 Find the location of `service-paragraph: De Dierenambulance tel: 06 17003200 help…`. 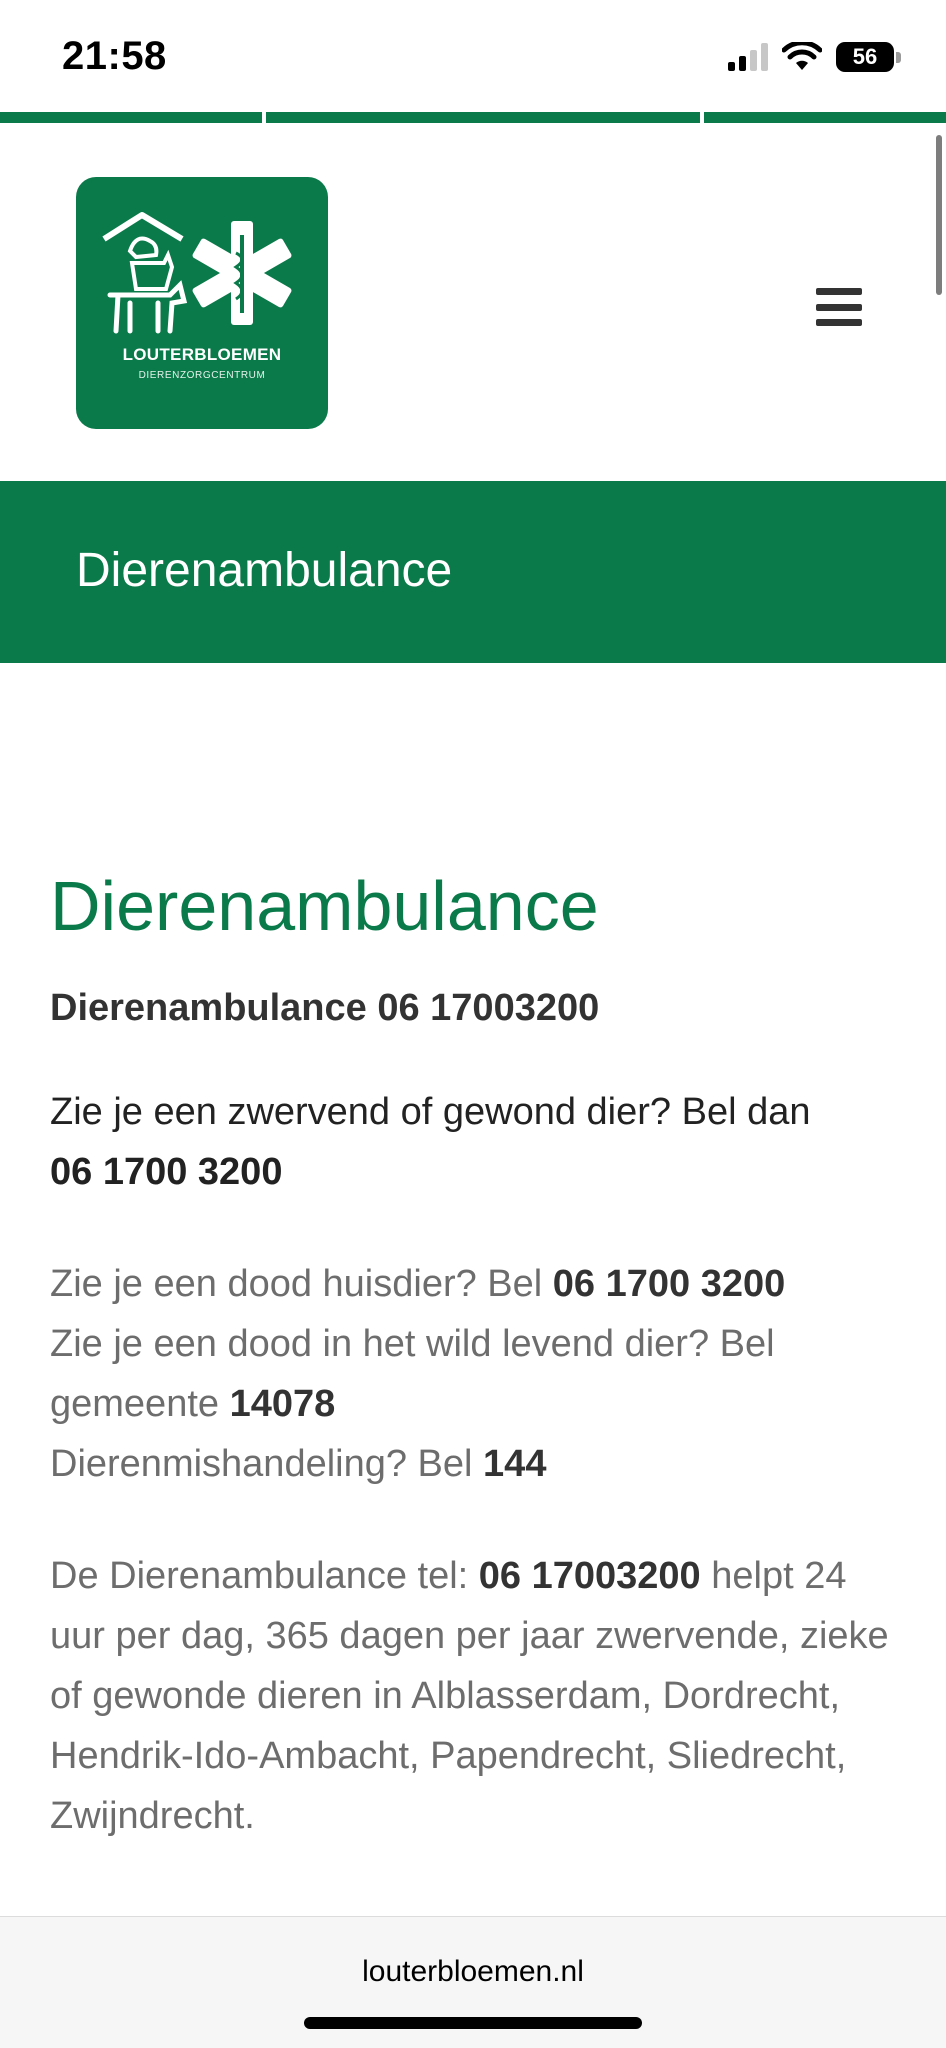

service-paragraph: De Dierenambulance tel: 06 17003200 help… is located at coordinates (473, 1696).